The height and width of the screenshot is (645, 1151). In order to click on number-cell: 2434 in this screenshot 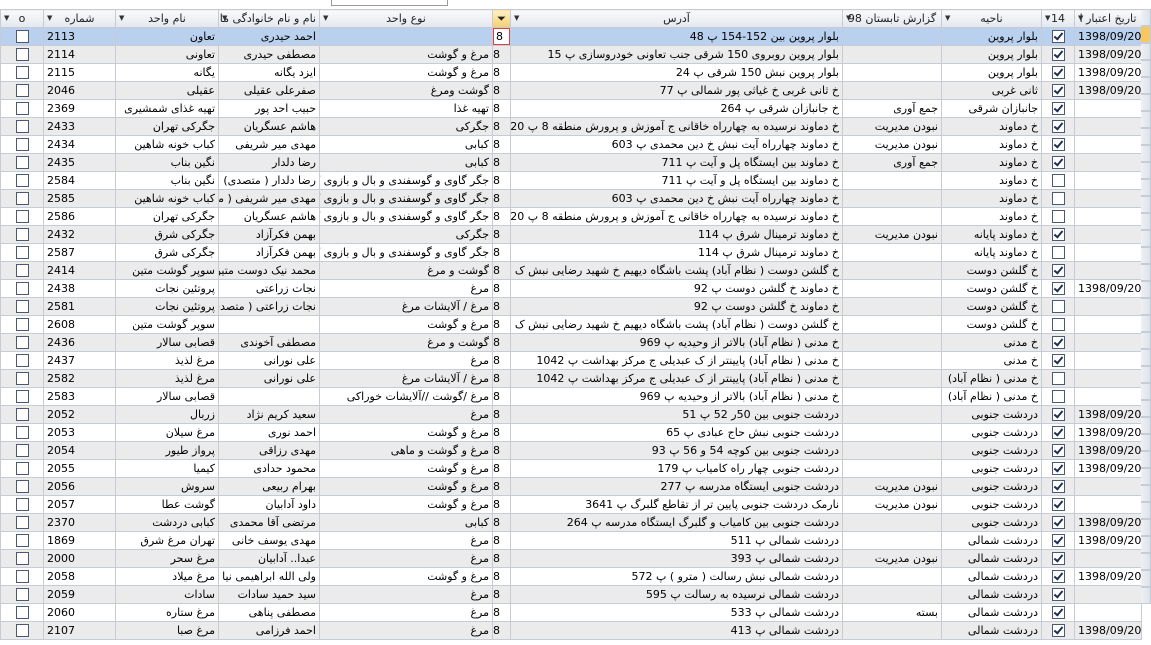, I will do `click(79, 144)`.